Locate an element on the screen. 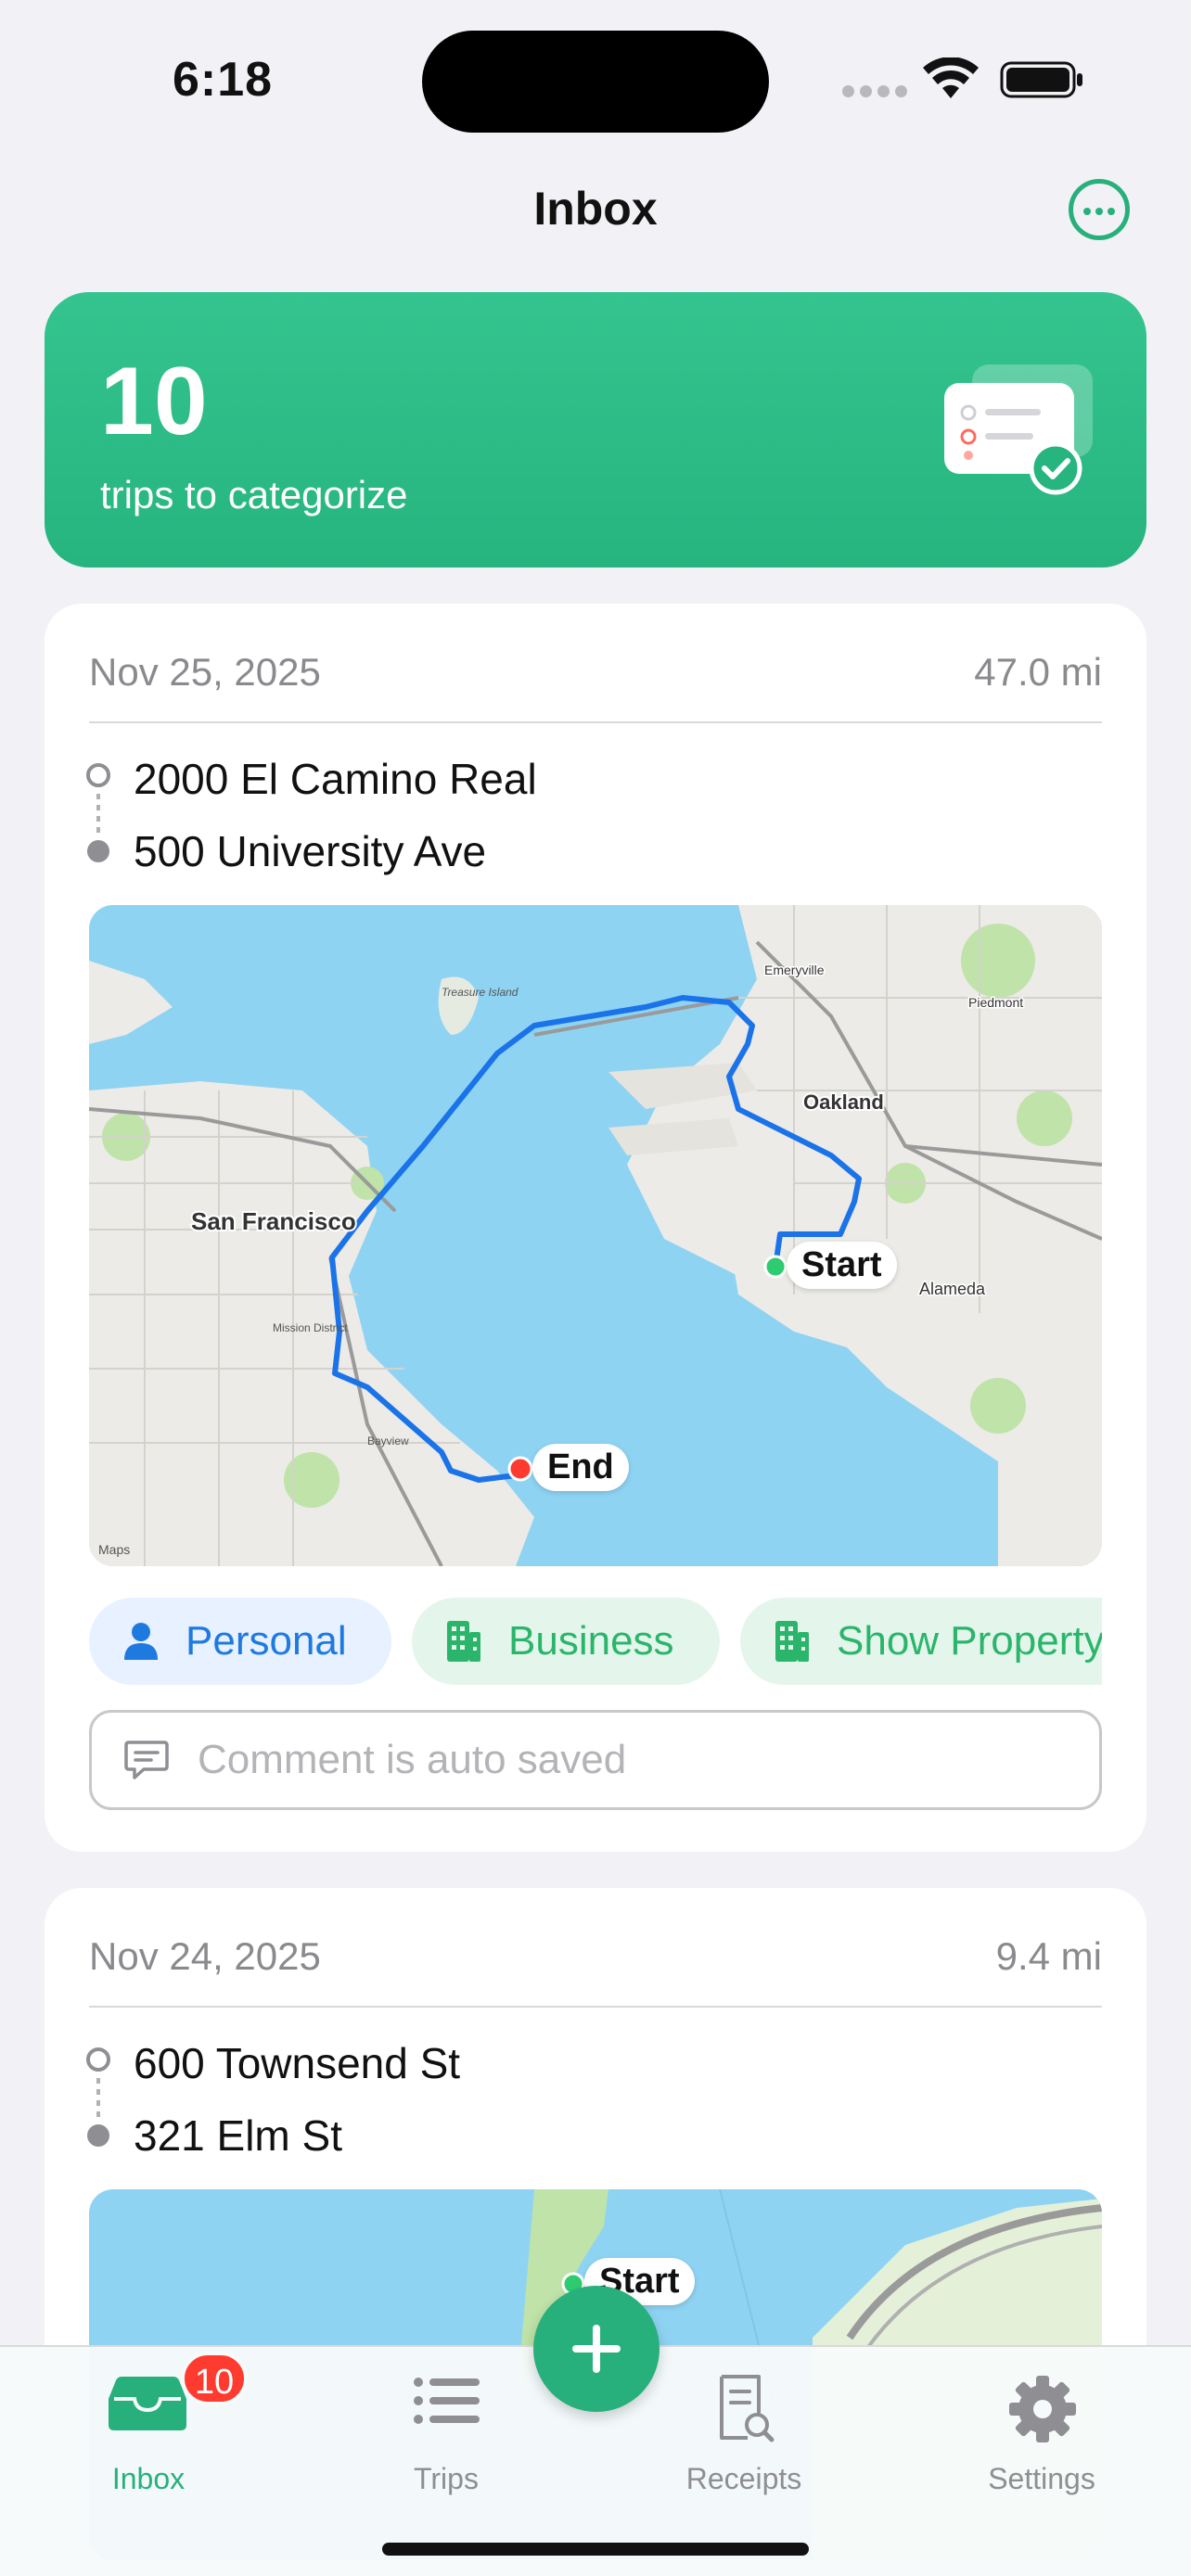 The width and height of the screenshot is (1191, 2576). category-chips: Personal Business Show Property is located at coordinates (595, 1642).